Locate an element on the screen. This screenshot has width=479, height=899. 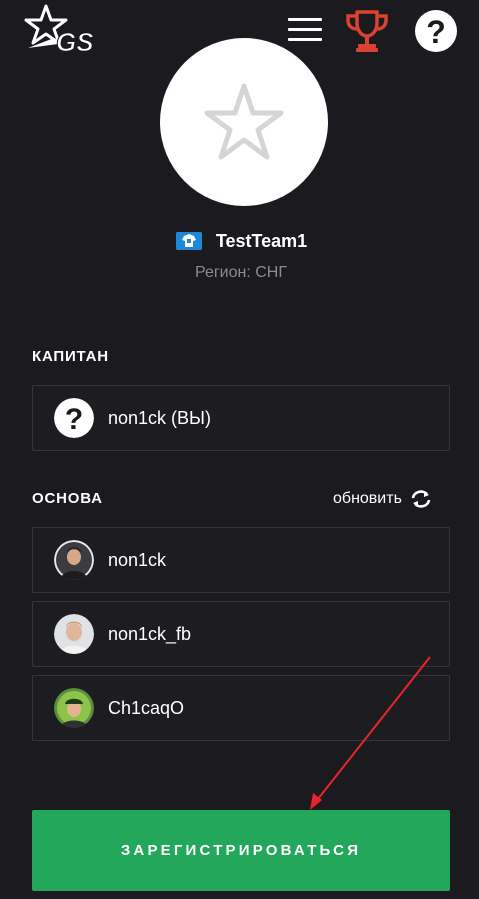
team-avatar is located at coordinates (244, 122).